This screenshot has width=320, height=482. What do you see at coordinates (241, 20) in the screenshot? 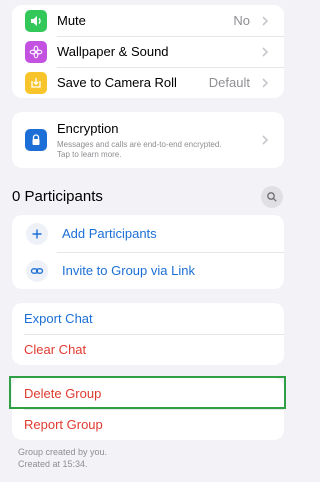
I see `mute-value: No` at bounding box center [241, 20].